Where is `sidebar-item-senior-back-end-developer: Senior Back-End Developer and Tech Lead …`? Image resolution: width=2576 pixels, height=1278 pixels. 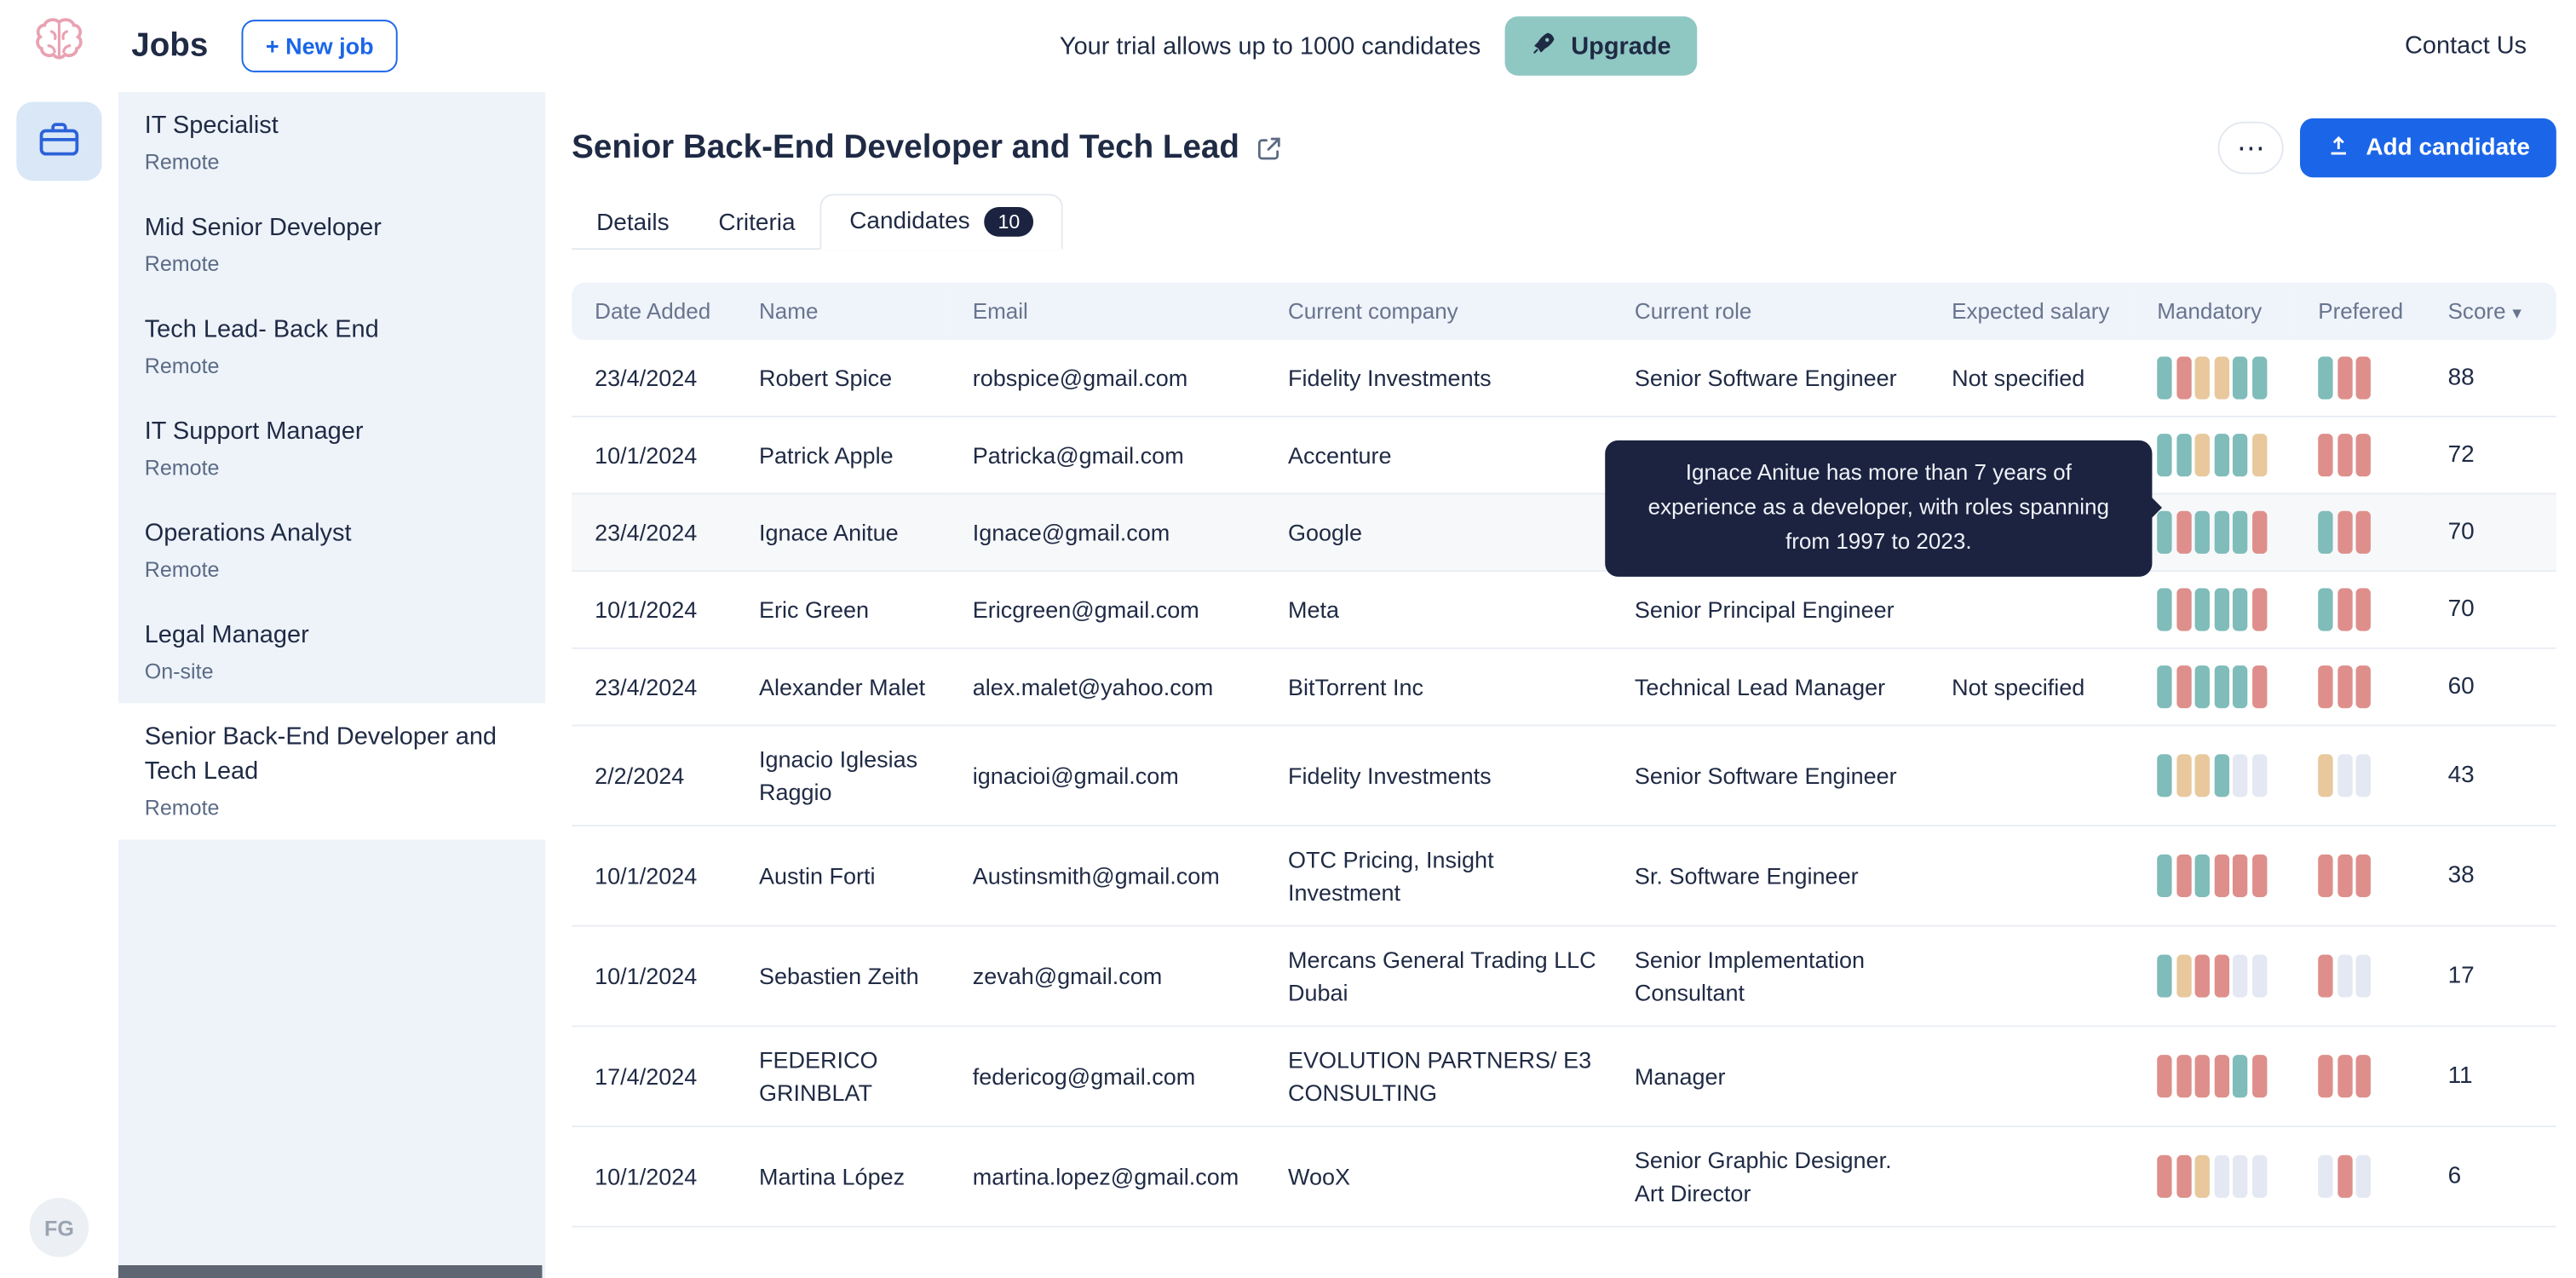
sidebar-item-senior-back-end-developer: Senior Back-End Developer and Tech Lead … is located at coordinates (332, 771).